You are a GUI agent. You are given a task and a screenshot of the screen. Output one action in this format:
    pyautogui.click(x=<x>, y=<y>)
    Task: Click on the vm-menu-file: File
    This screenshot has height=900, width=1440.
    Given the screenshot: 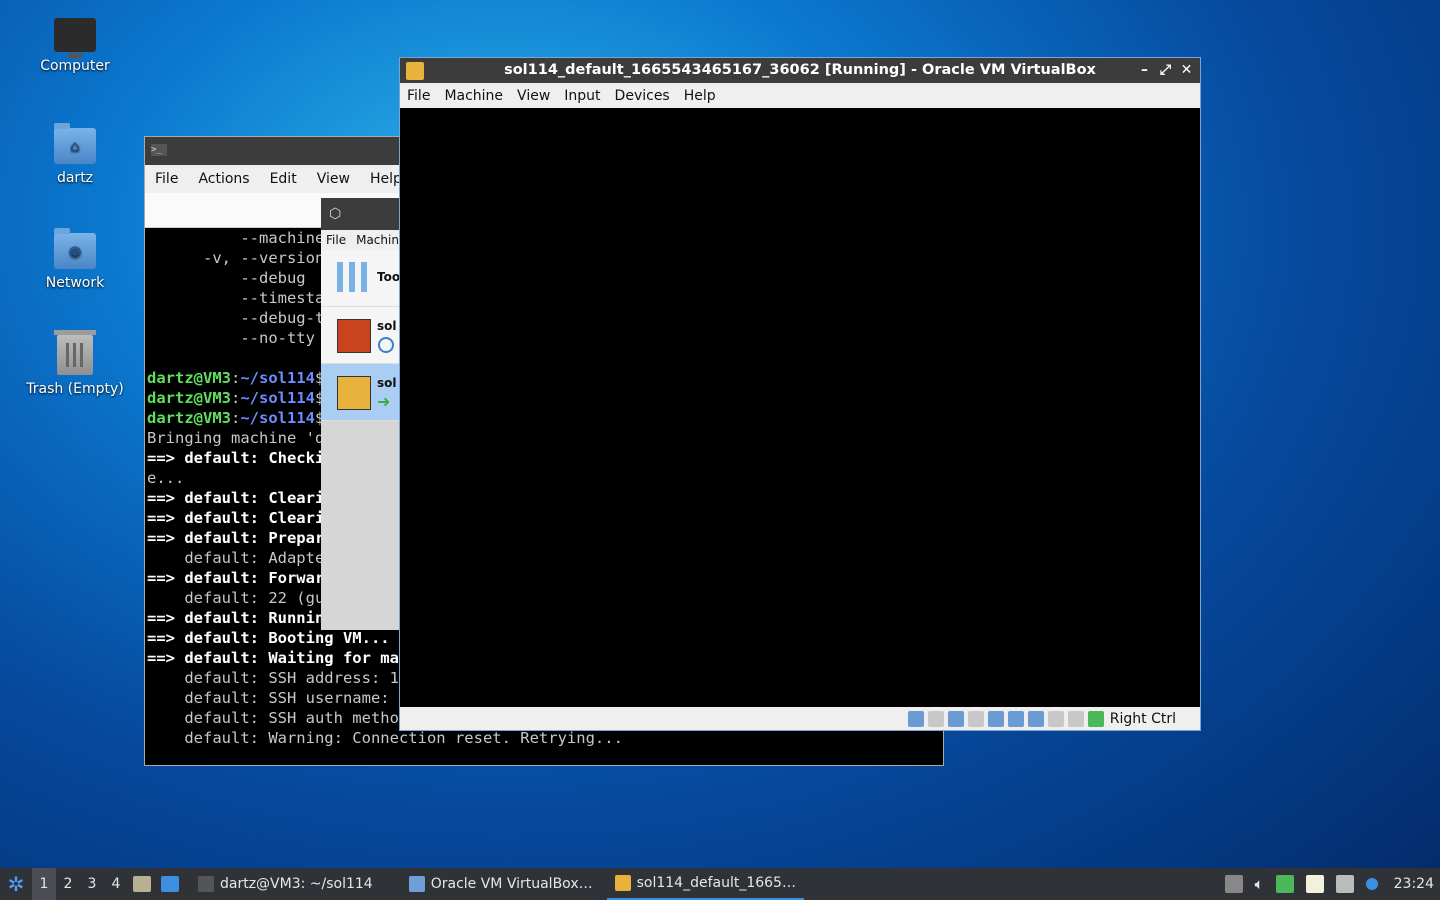 What is the action you would take?
    pyautogui.click(x=418, y=96)
    